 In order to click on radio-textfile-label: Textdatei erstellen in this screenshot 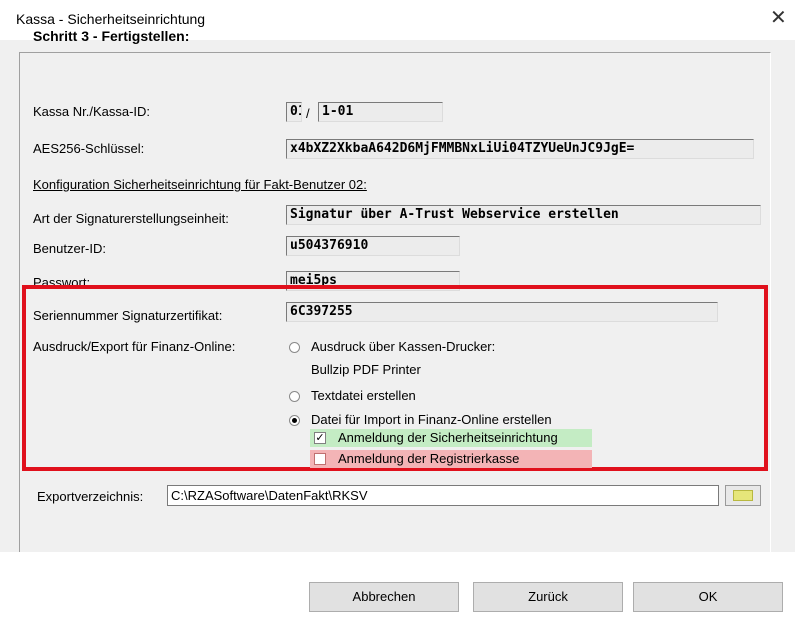, I will do `click(363, 395)`.